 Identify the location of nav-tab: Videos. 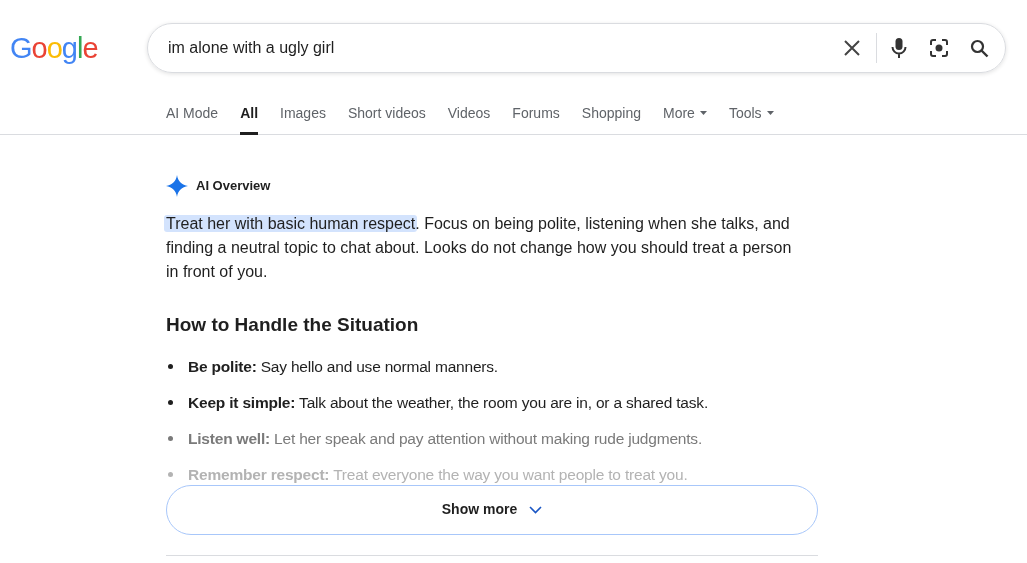
(469, 118).